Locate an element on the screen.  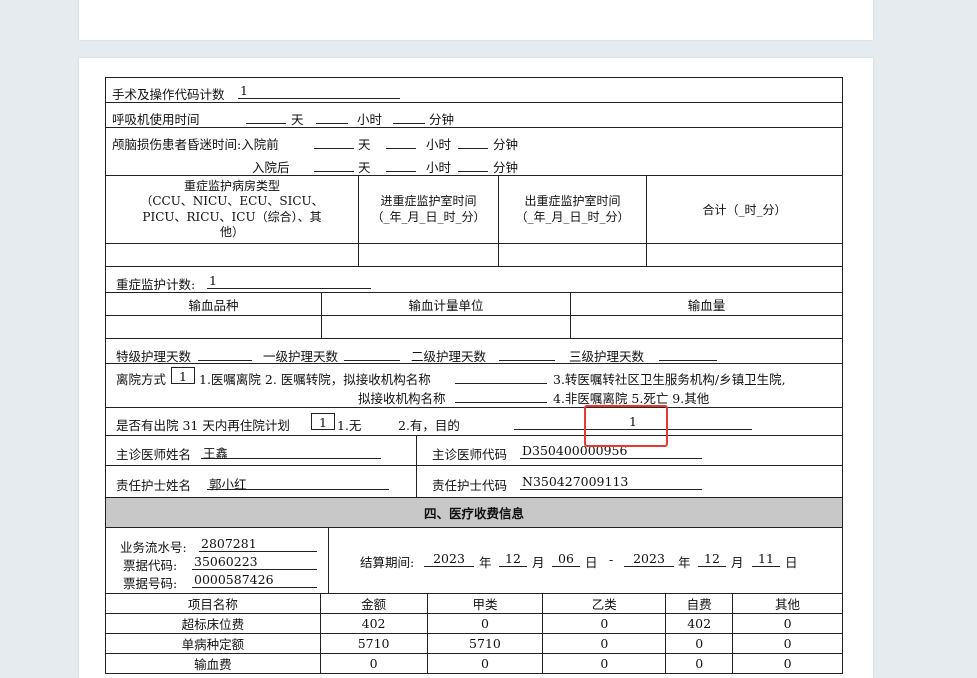
readmit-option-2: 2.有，目的 is located at coordinates (429, 425).